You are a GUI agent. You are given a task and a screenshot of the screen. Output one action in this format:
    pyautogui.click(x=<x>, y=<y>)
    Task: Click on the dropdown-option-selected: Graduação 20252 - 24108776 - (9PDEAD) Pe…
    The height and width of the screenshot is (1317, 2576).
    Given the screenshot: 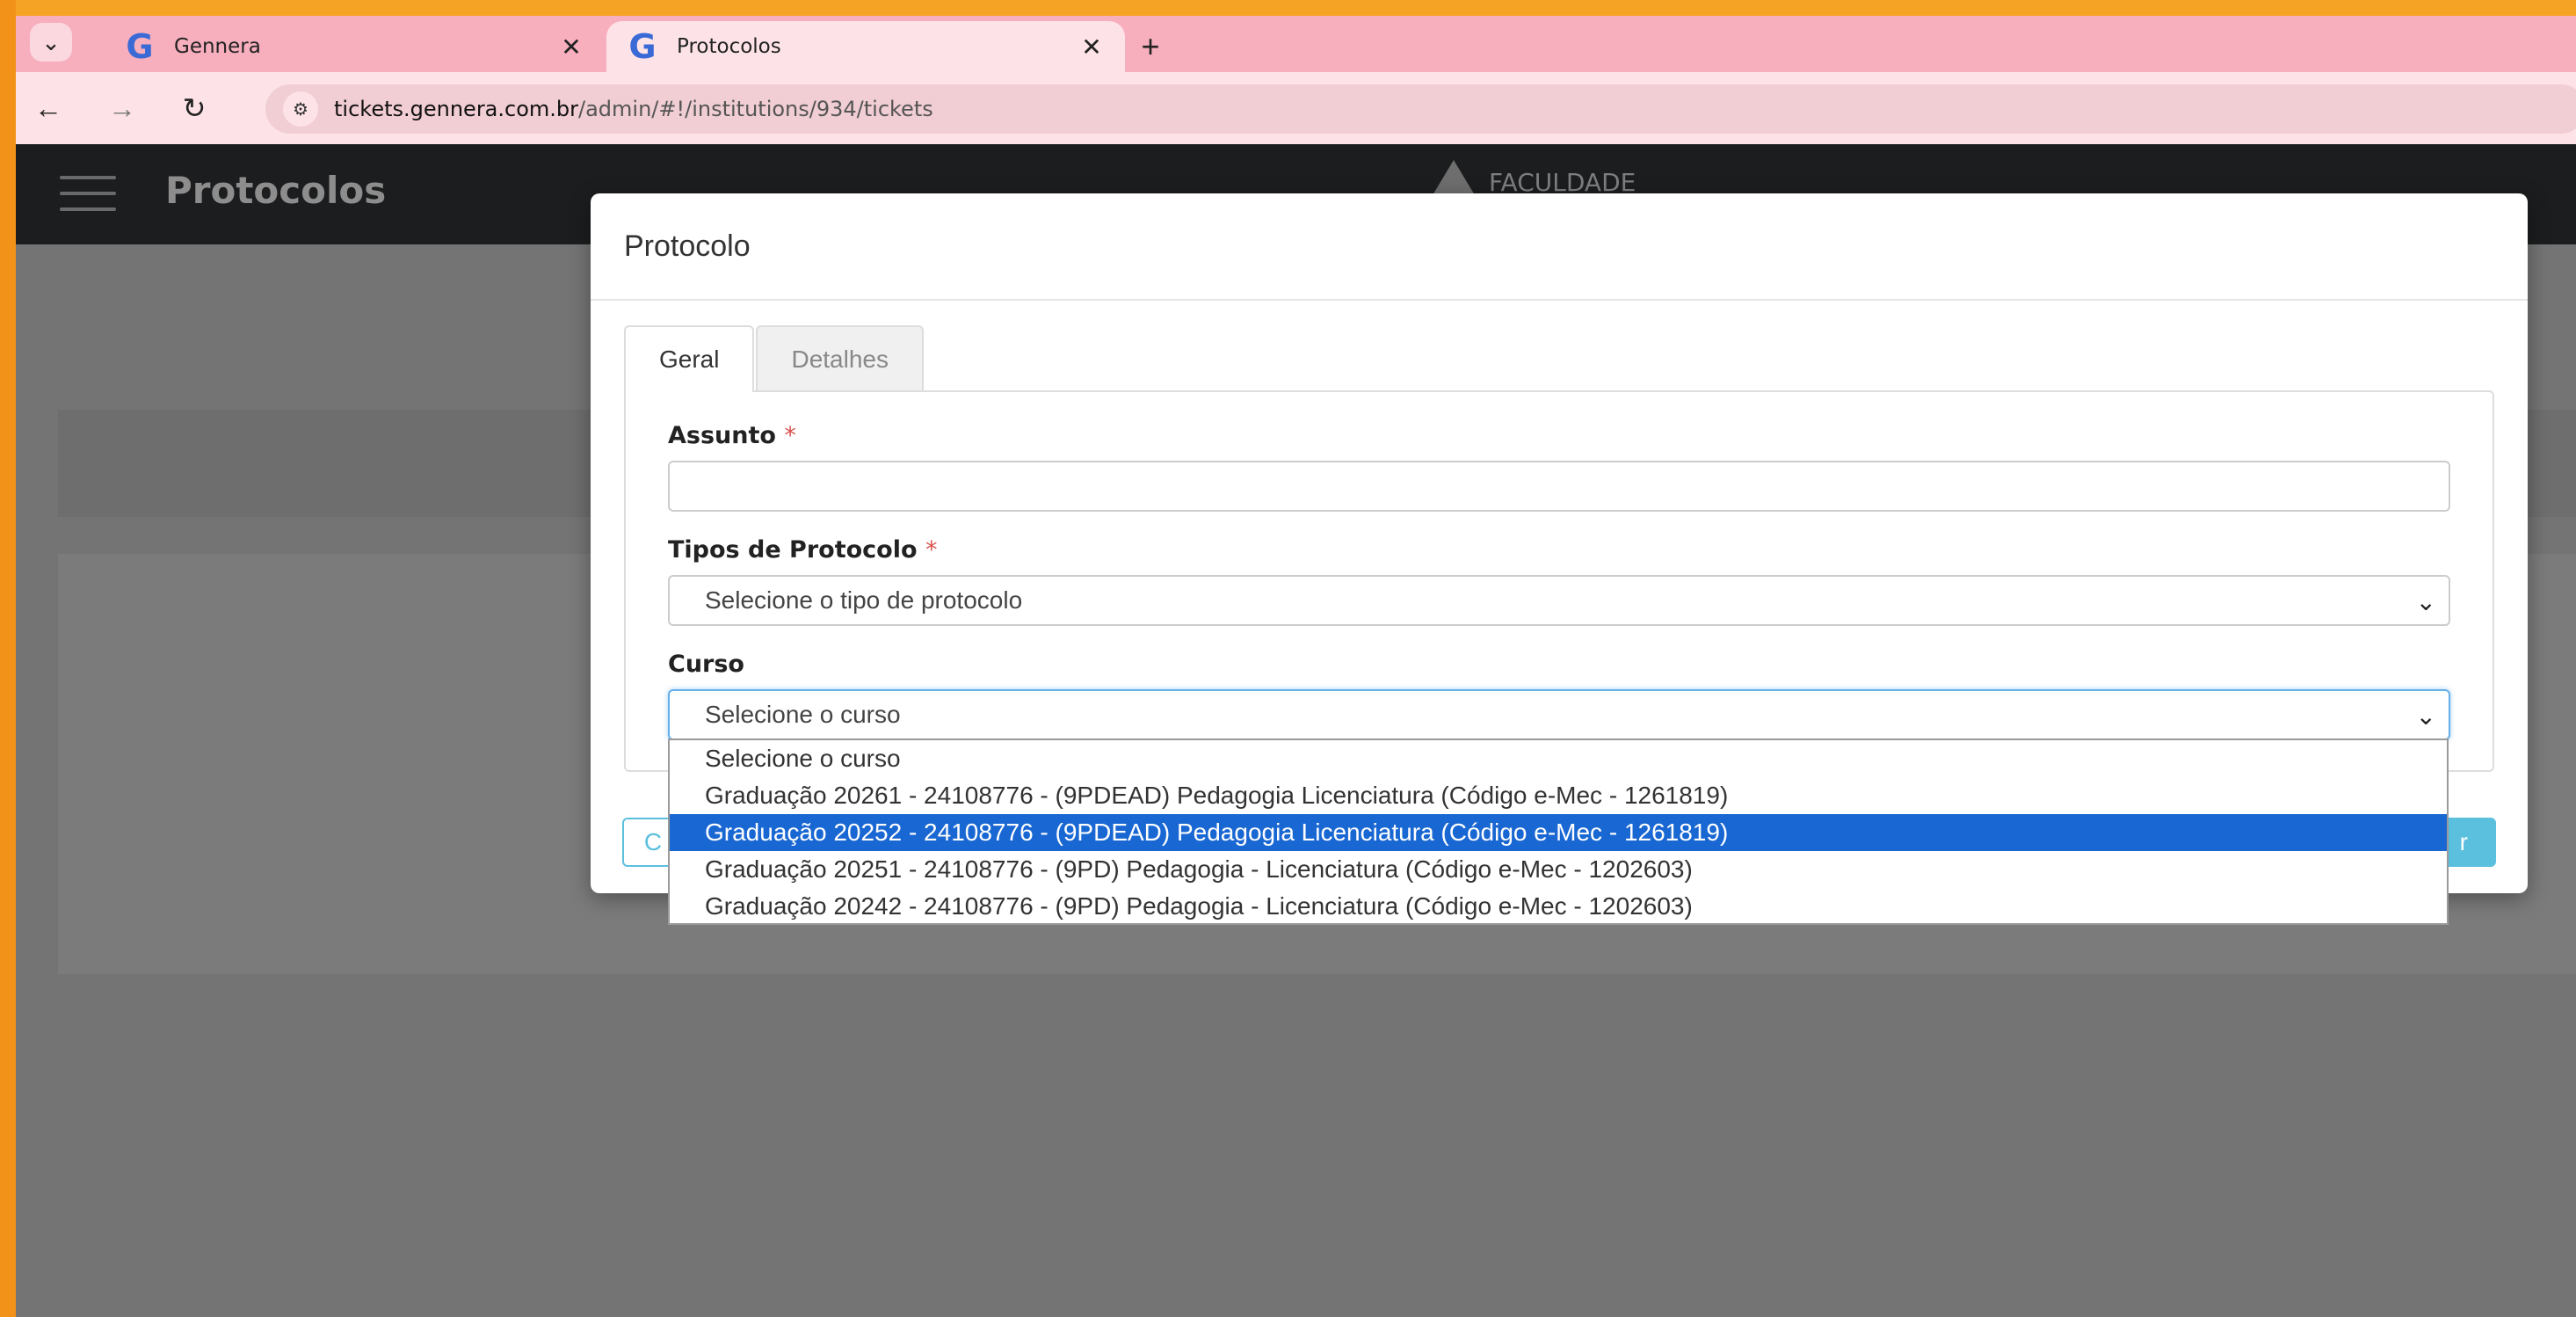 What is the action you would take?
    pyautogui.click(x=1558, y=832)
    